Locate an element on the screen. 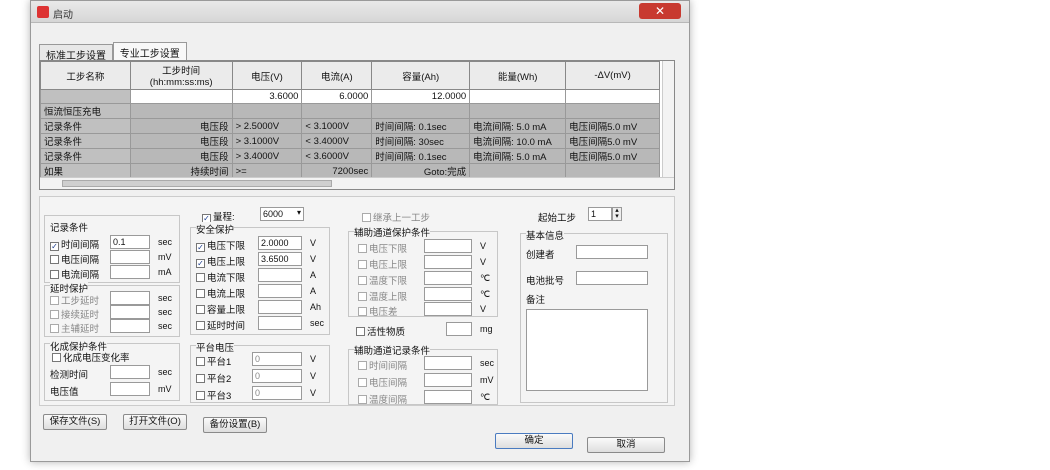 The height and width of the screenshot is (470, 1050). voltage-upper-checkbox: 电压上限 is located at coordinates (220, 261).